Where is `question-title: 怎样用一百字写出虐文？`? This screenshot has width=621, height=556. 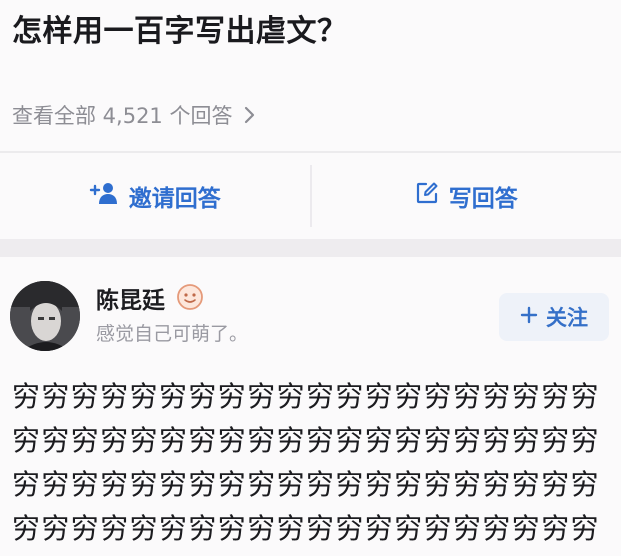 question-title: 怎样用一百字写出虐文？ is located at coordinates (180, 28).